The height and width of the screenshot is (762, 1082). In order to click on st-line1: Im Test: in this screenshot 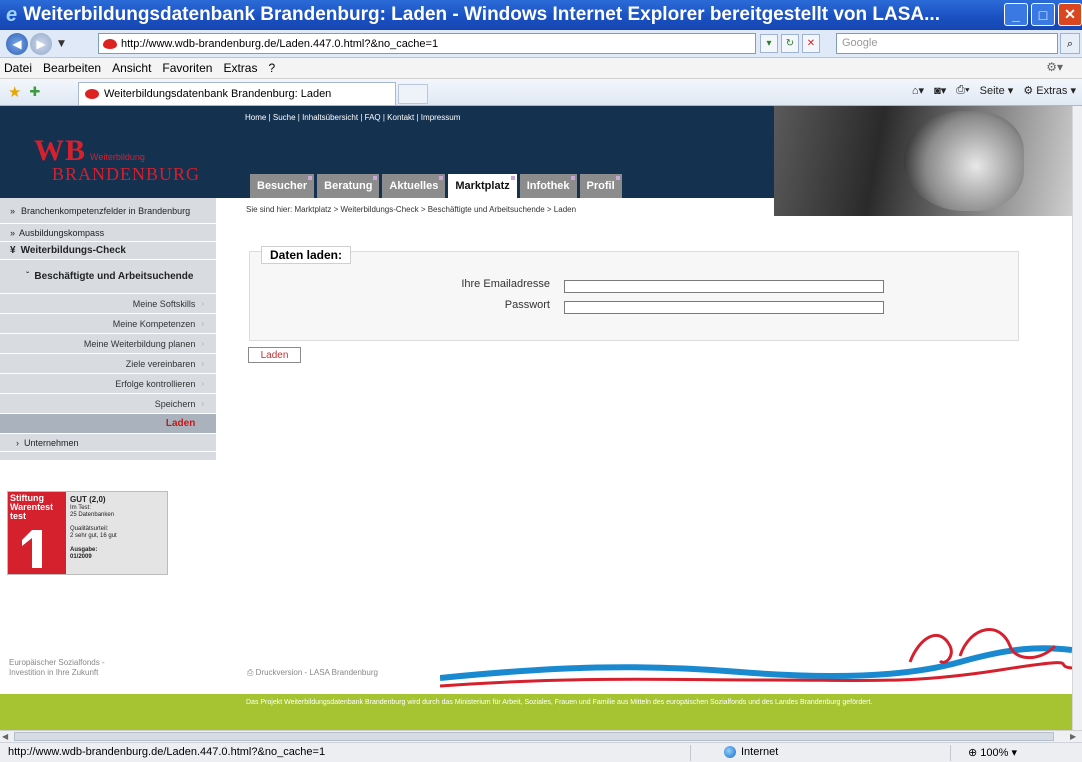, I will do `click(80, 508)`.